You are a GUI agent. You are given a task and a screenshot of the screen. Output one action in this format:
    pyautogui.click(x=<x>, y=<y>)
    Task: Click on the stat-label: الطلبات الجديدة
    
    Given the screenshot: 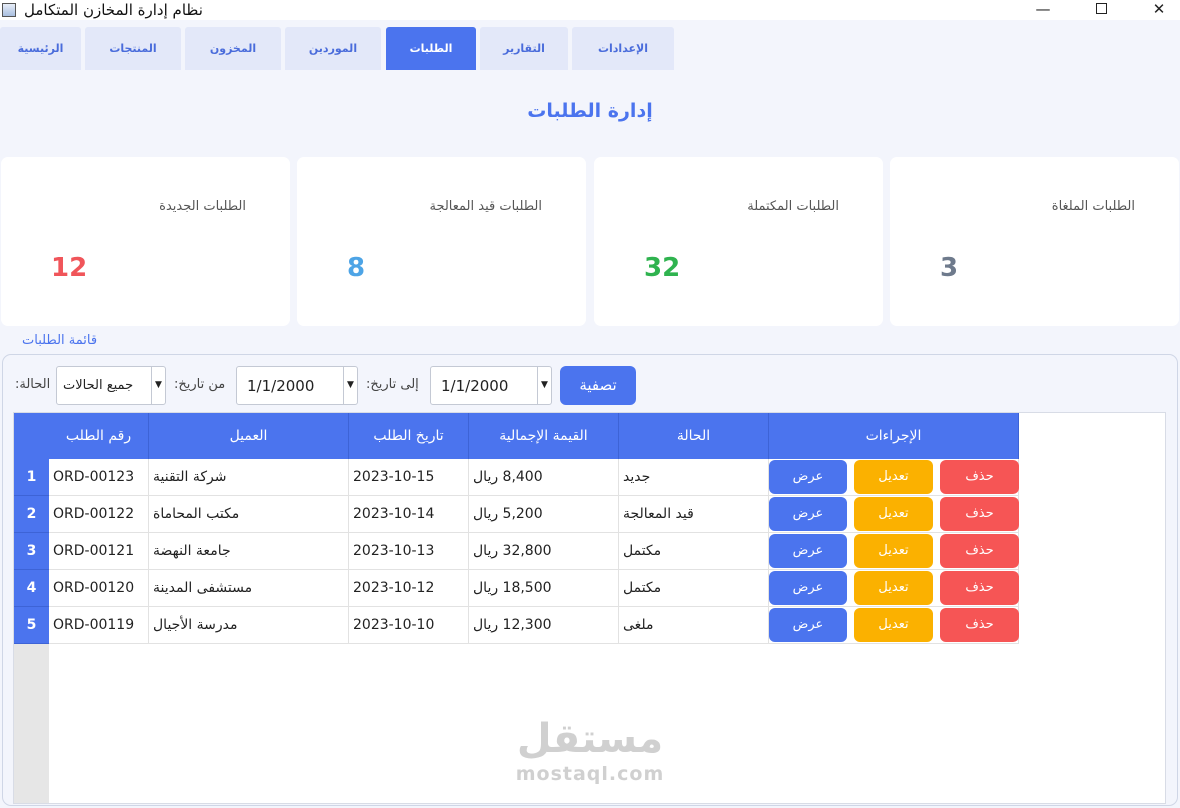 What is the action you would take?
    pyautogui.click(x=202, y=206)
    